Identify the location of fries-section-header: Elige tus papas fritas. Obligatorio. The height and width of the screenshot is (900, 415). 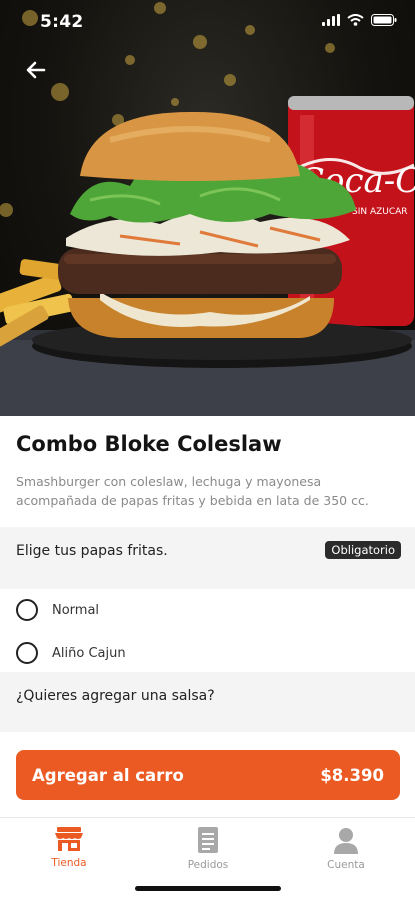
(207, 558).